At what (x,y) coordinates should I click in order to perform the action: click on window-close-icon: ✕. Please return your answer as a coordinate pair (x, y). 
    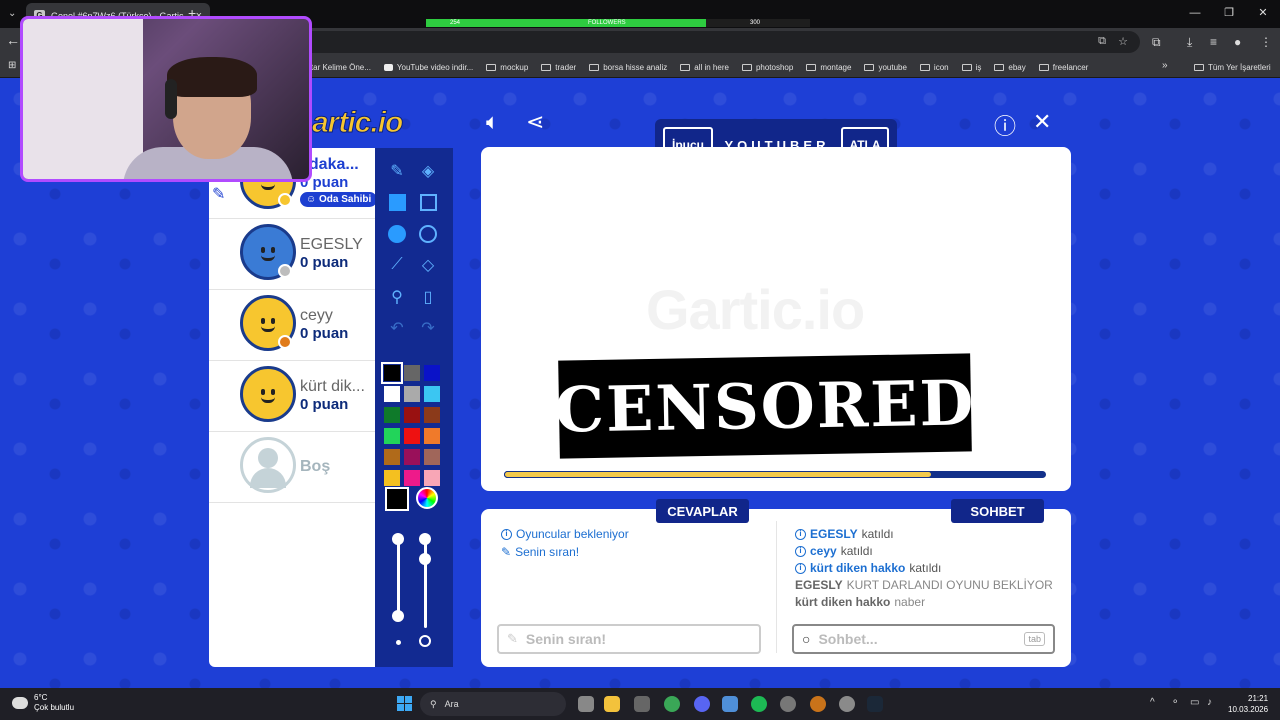
    Looking at the image, I should click on (1263, 13).